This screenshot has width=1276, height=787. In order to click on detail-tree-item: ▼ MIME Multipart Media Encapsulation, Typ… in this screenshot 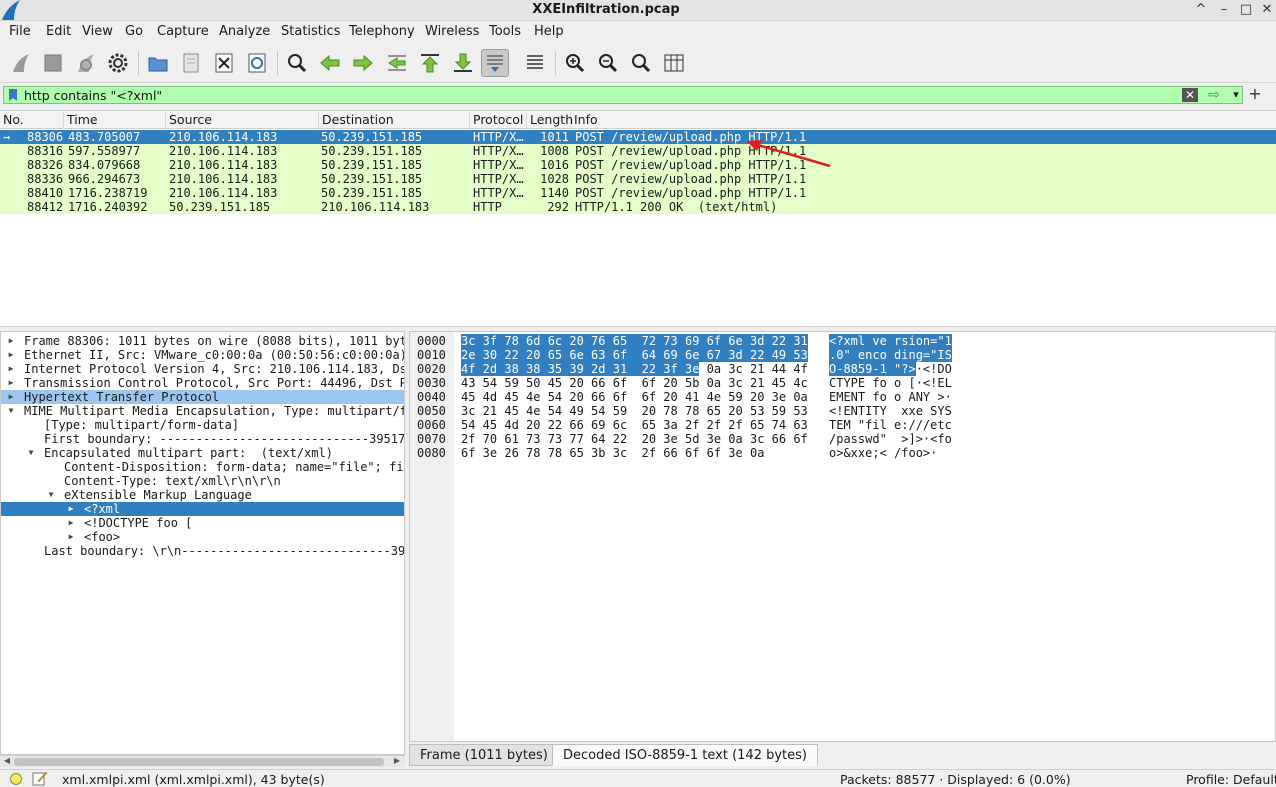, I will do `click(202, 411)`.